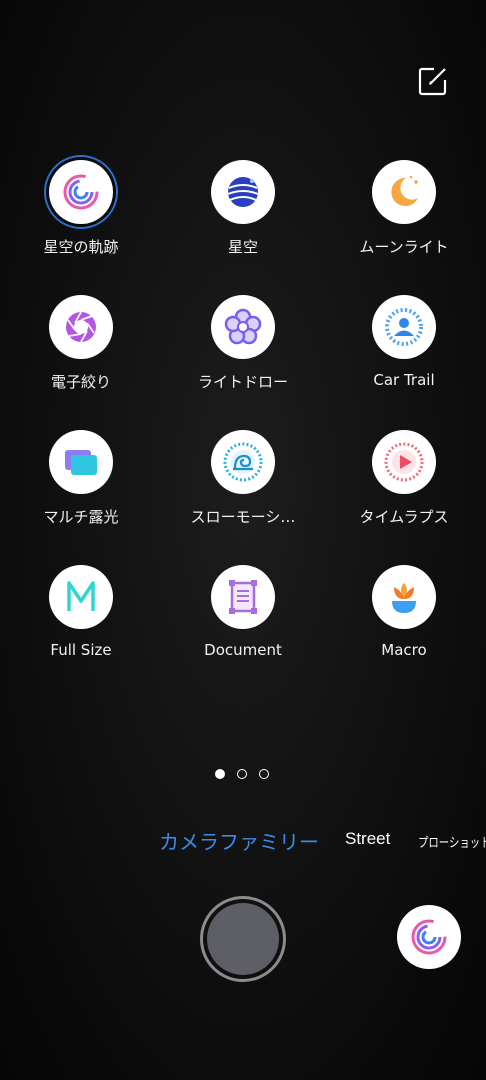  What do you see at coordinates (404, 650) in the screenshot?
I see `mode-label: Macro` at bounding box center [404, 650].